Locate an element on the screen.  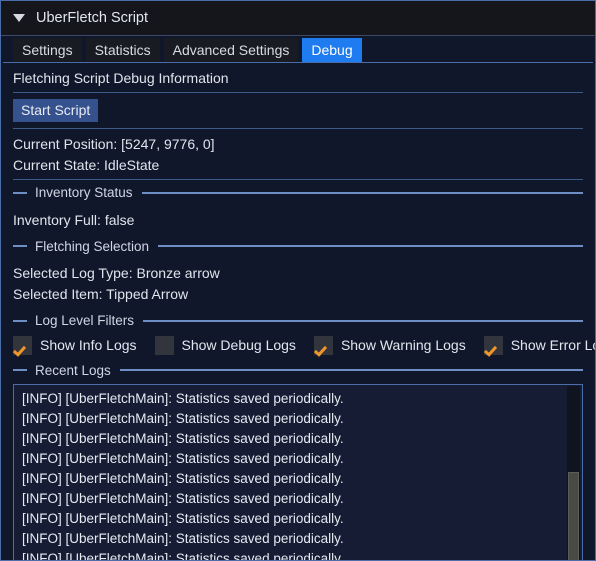
section-header-fletching-selection: Fletching Selection is located at coordinates (298, 246).